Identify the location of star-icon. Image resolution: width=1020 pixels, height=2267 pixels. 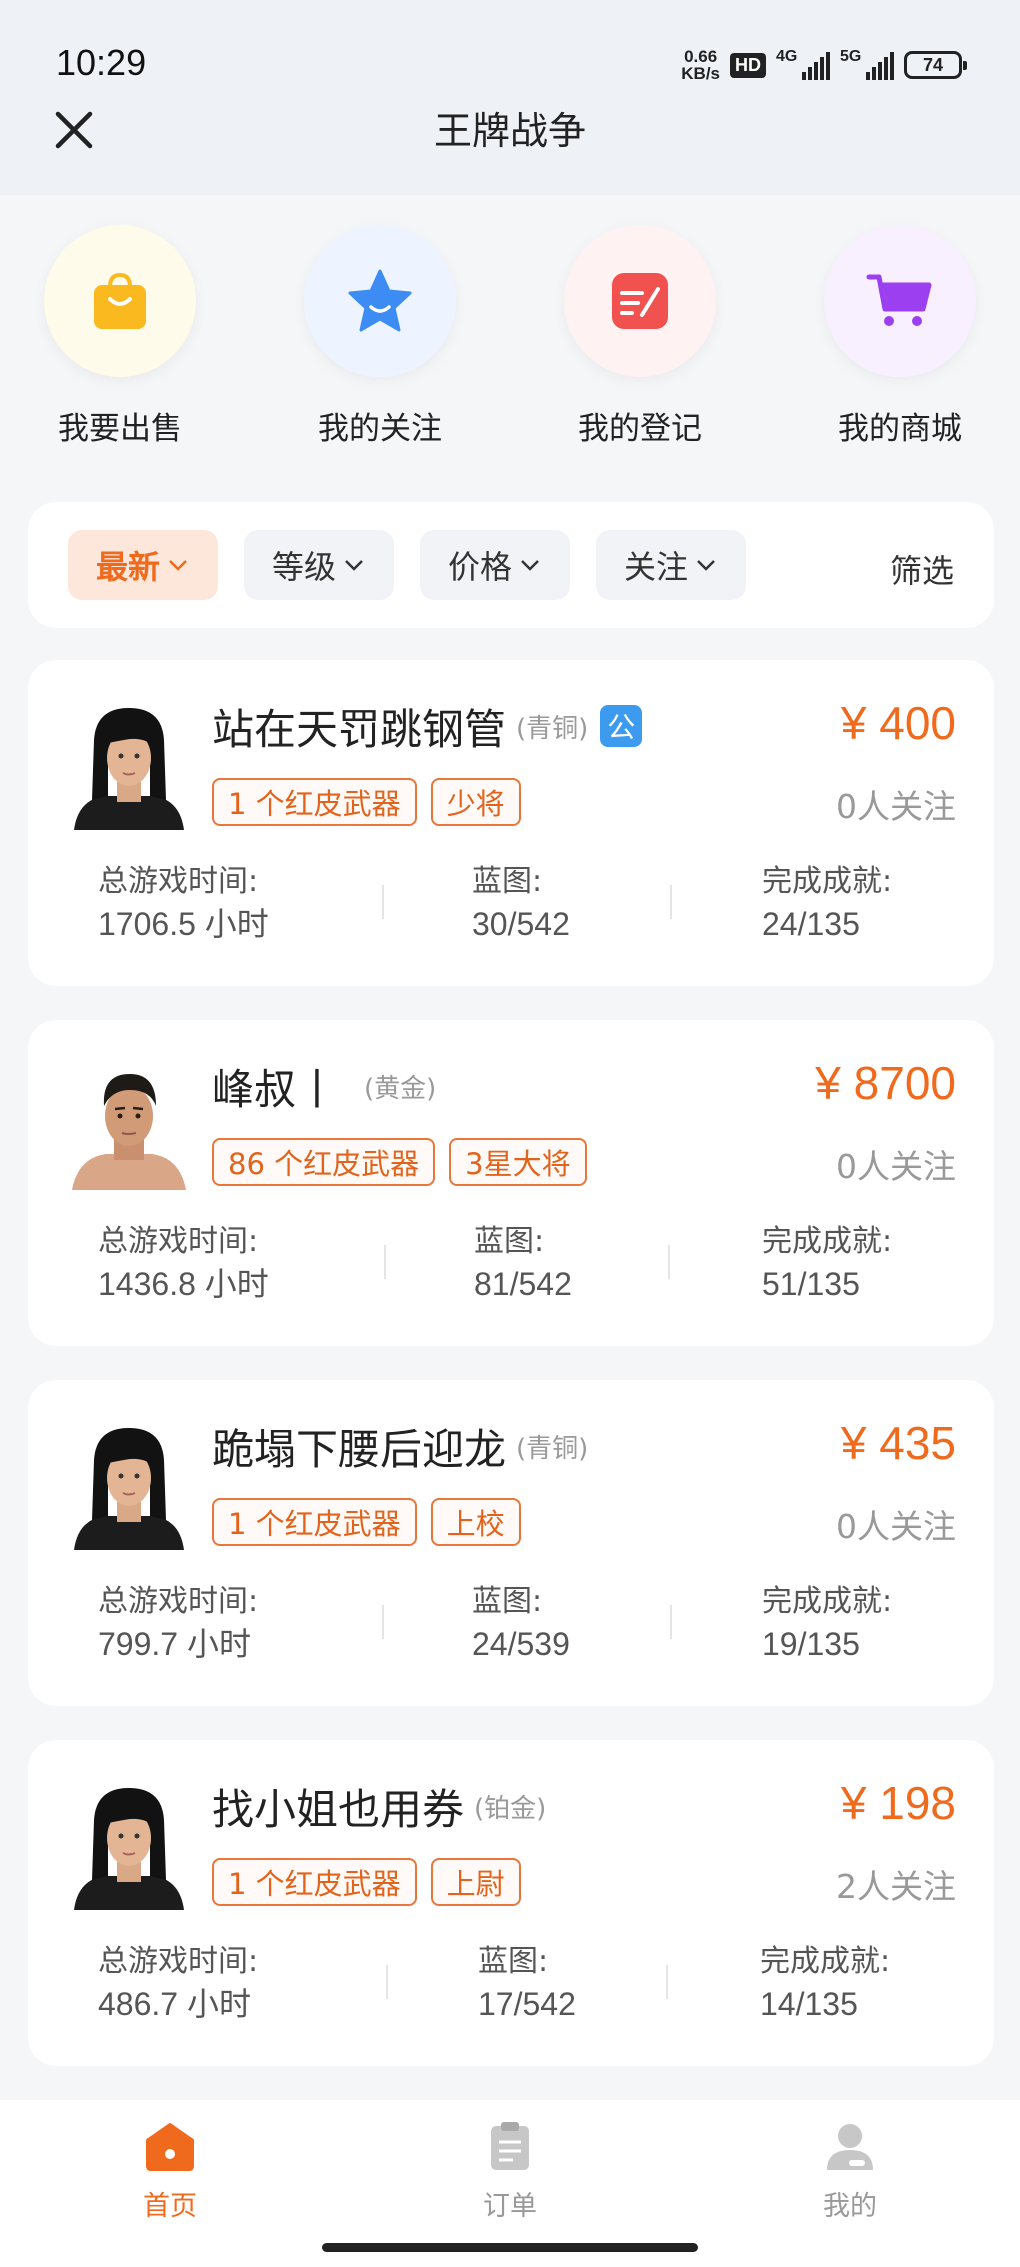
(380, 300).